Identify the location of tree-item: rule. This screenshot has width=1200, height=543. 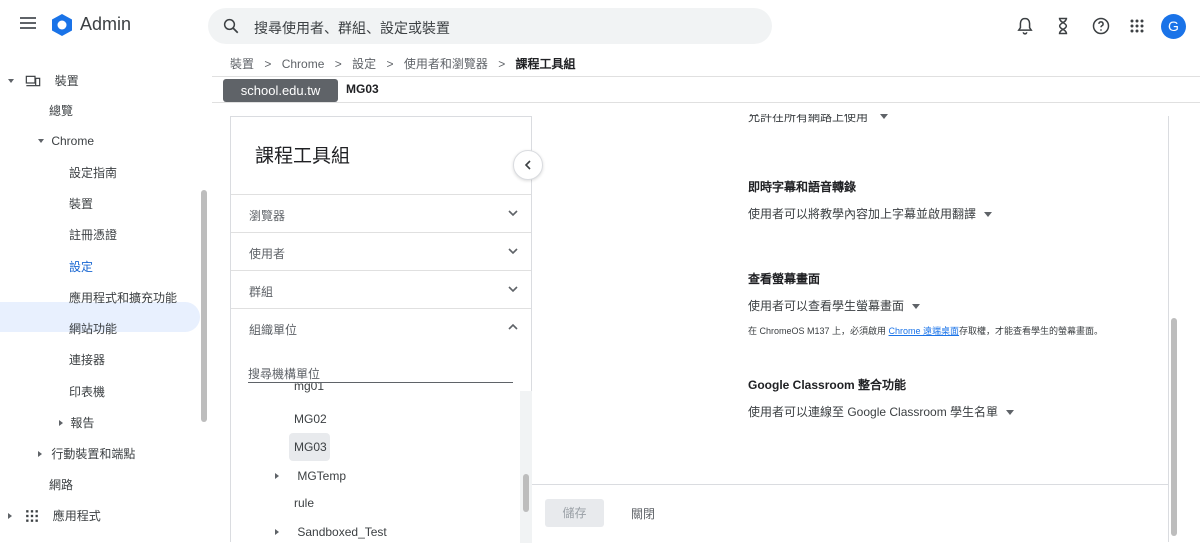
(304, 503).